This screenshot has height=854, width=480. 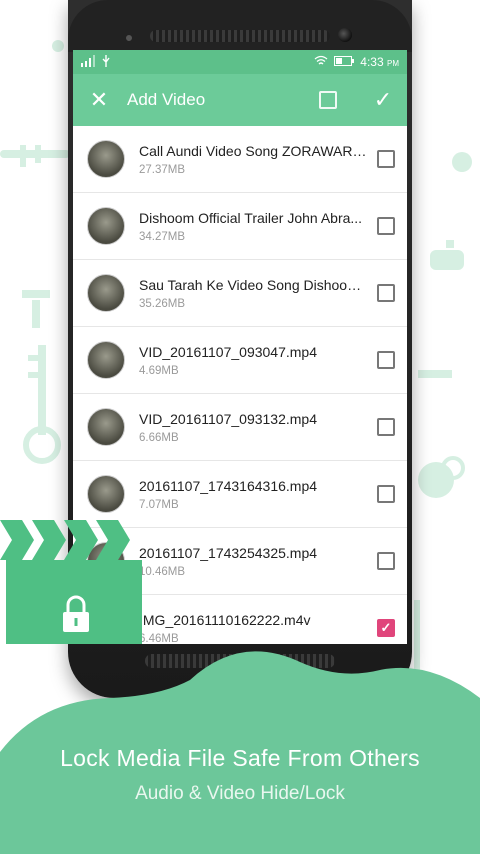 What do you see at coordinates (345, 35) in the screenshot?
I see `phone-front-camera` at bounding box center [345, 35].